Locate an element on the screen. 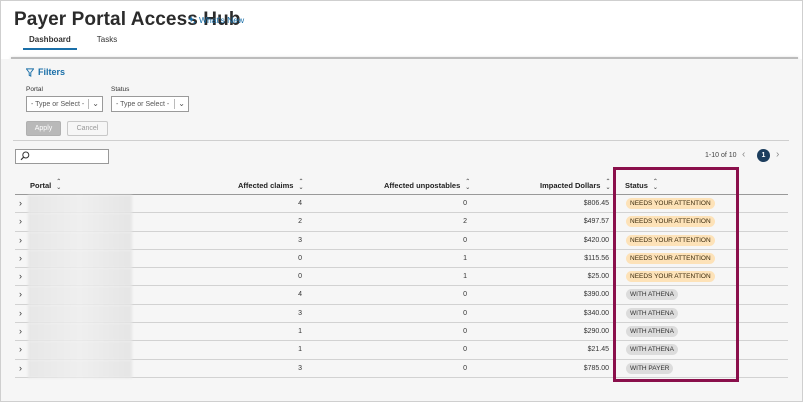 This screenshot has height=402, width=803. impacted-dollars-cell: $25.00 is located at coordinates (598, 277).